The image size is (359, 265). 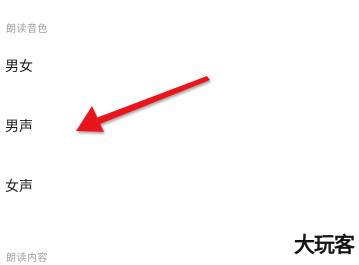 What do you see at coordinates (153, 100) in the screenshot?
I see `arrow-shaft` at bounding box center [153, 100].